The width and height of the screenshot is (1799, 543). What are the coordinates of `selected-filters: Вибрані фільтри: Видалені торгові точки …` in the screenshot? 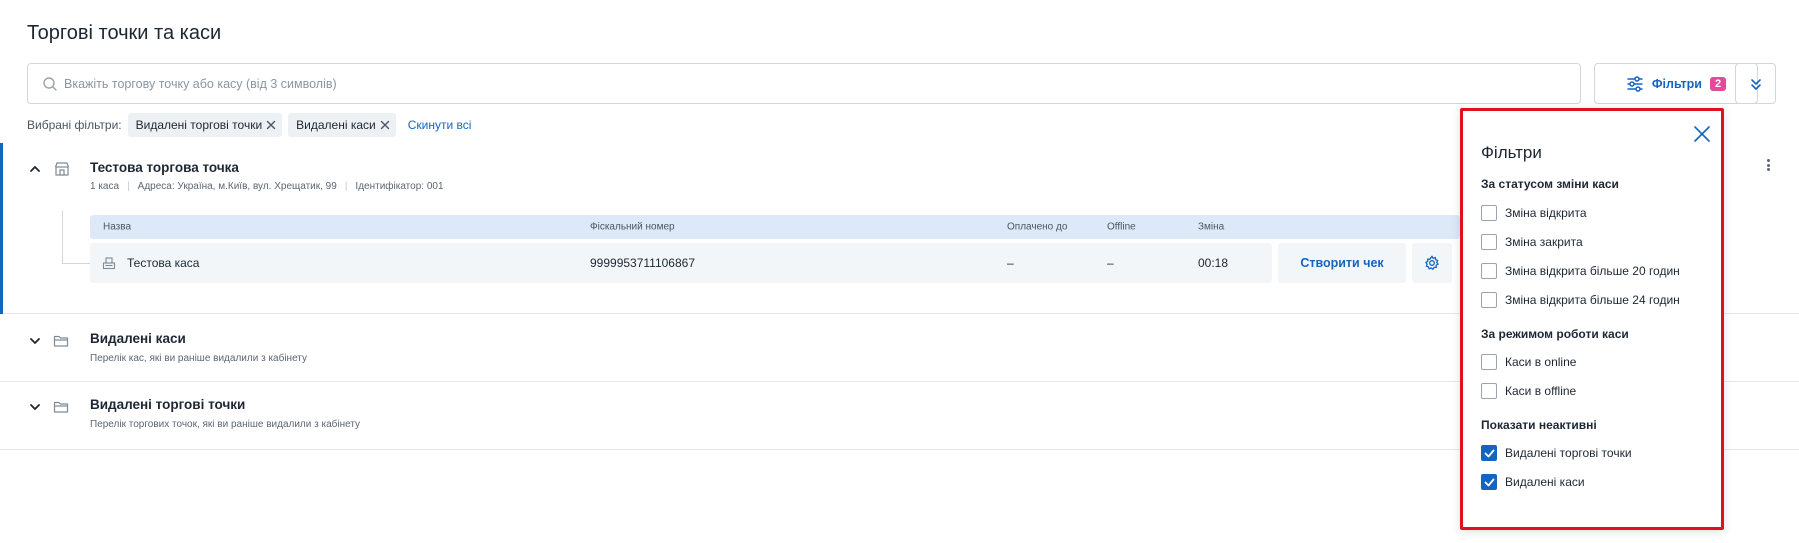 It's located at (249, 125).